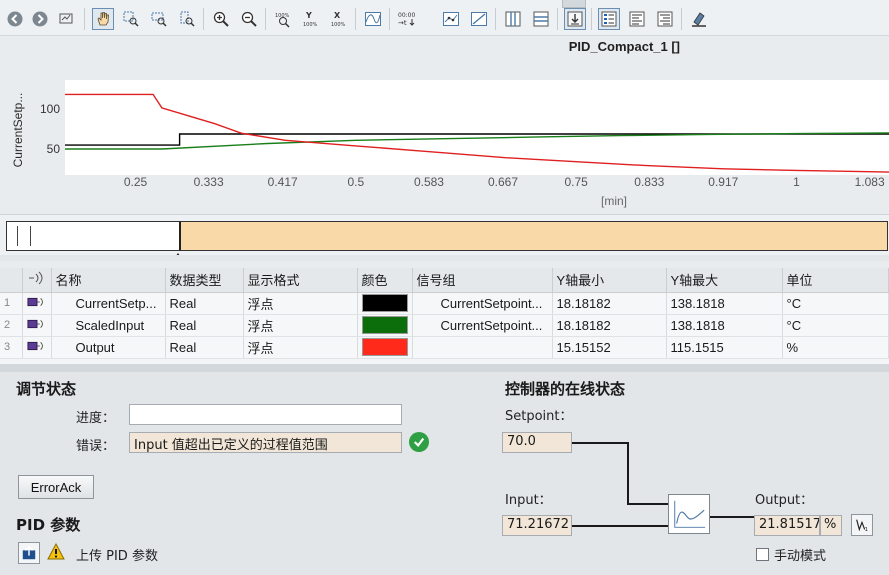 The width and height of the screenshot is (889, 575). Describe the element at coordinates (800, 554) in the screenshot. I see `manual-mode-label: 手动模式` at that location.